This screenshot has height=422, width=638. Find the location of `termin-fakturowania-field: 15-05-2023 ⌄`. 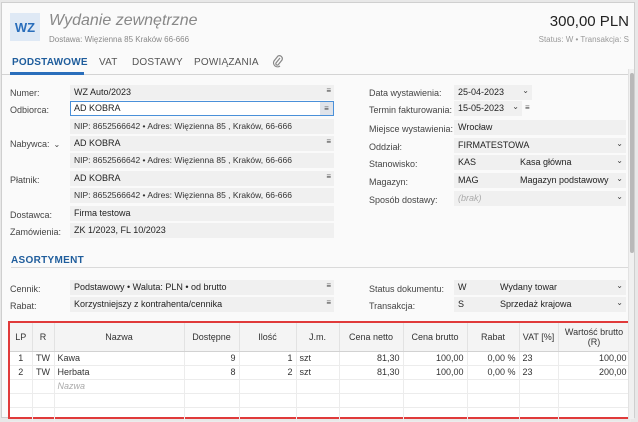

termin-fakturowania-field: 15-05-2023 ⌄ is located at coordinates (488, 108).